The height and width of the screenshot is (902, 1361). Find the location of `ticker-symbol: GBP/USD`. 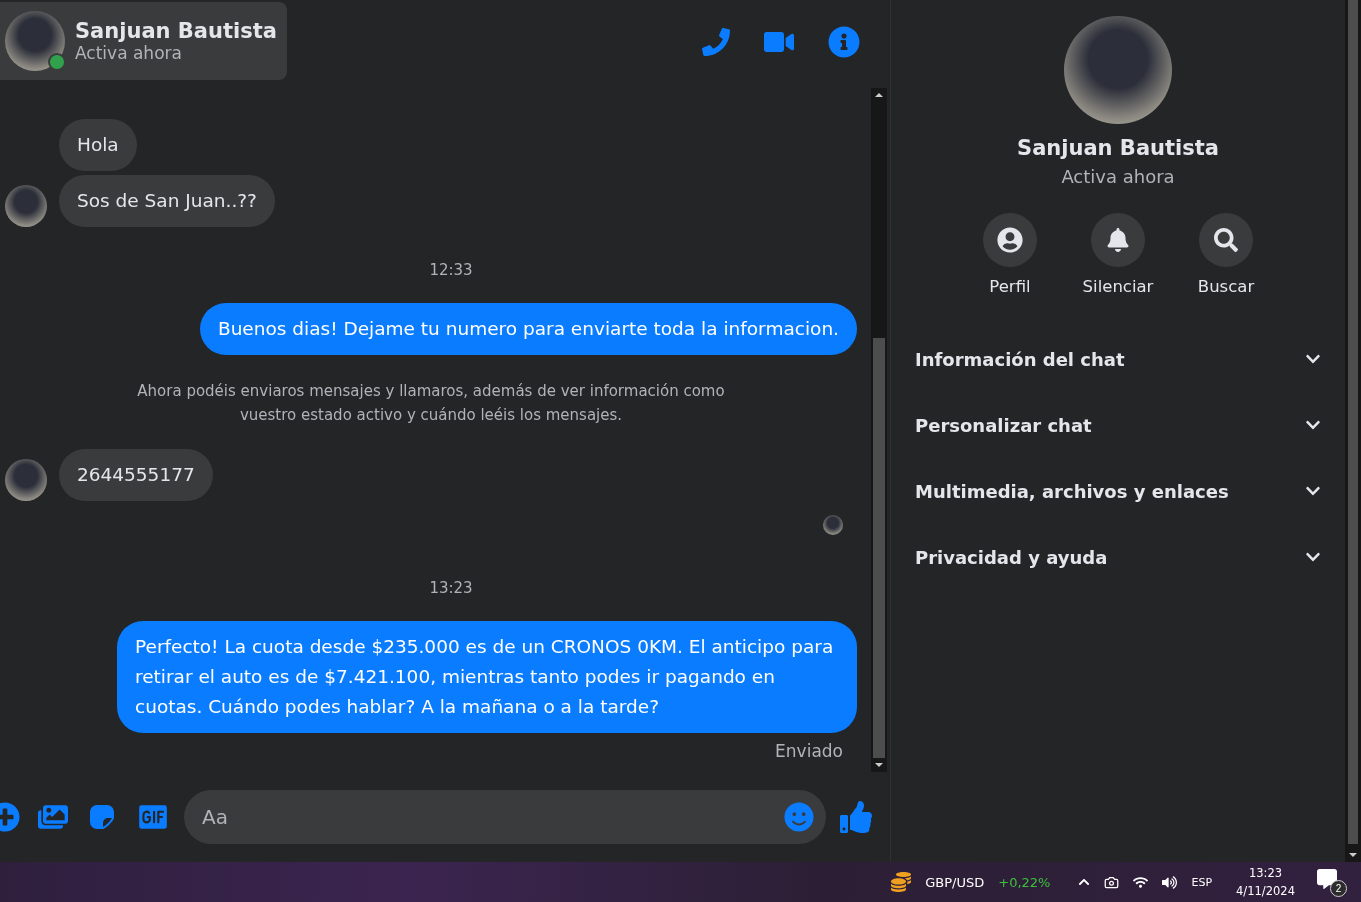

ticker-symbol: GBP/USD is located at coordinates (955, 882).